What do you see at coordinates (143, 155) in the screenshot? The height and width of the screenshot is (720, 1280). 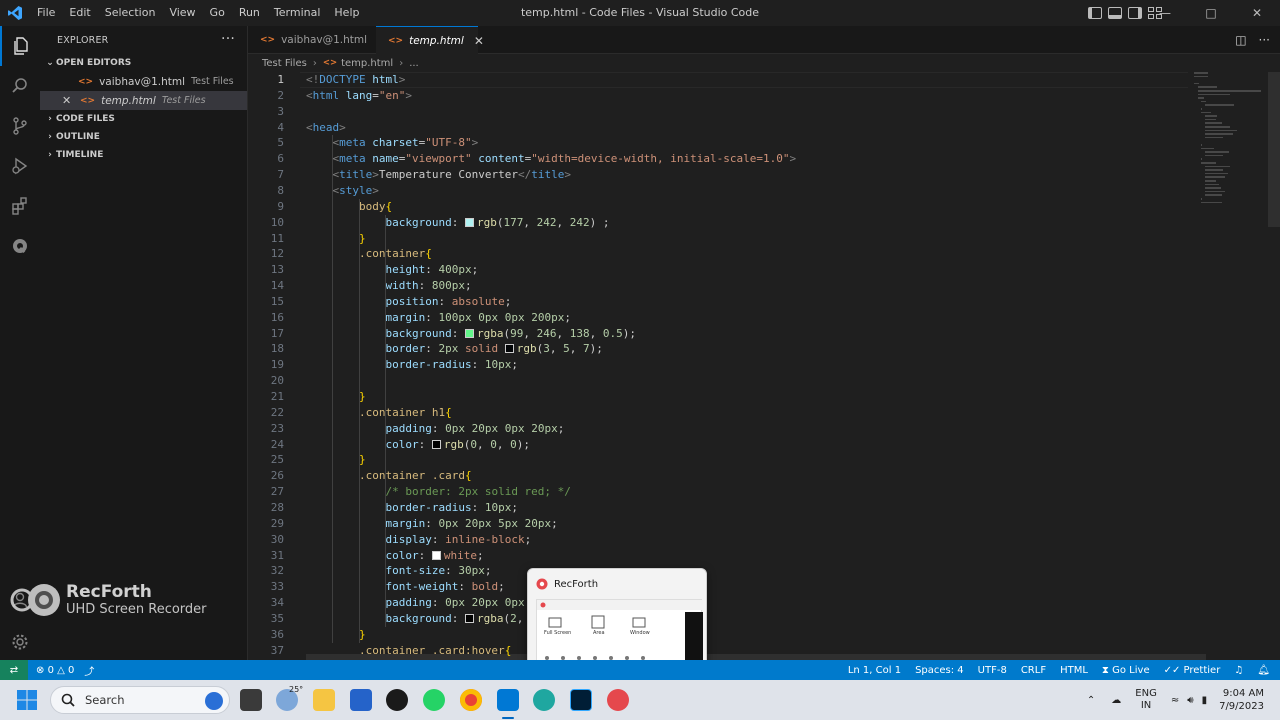 I see `timeline-section: › TIMELINE` at bounding box center [143, 155].